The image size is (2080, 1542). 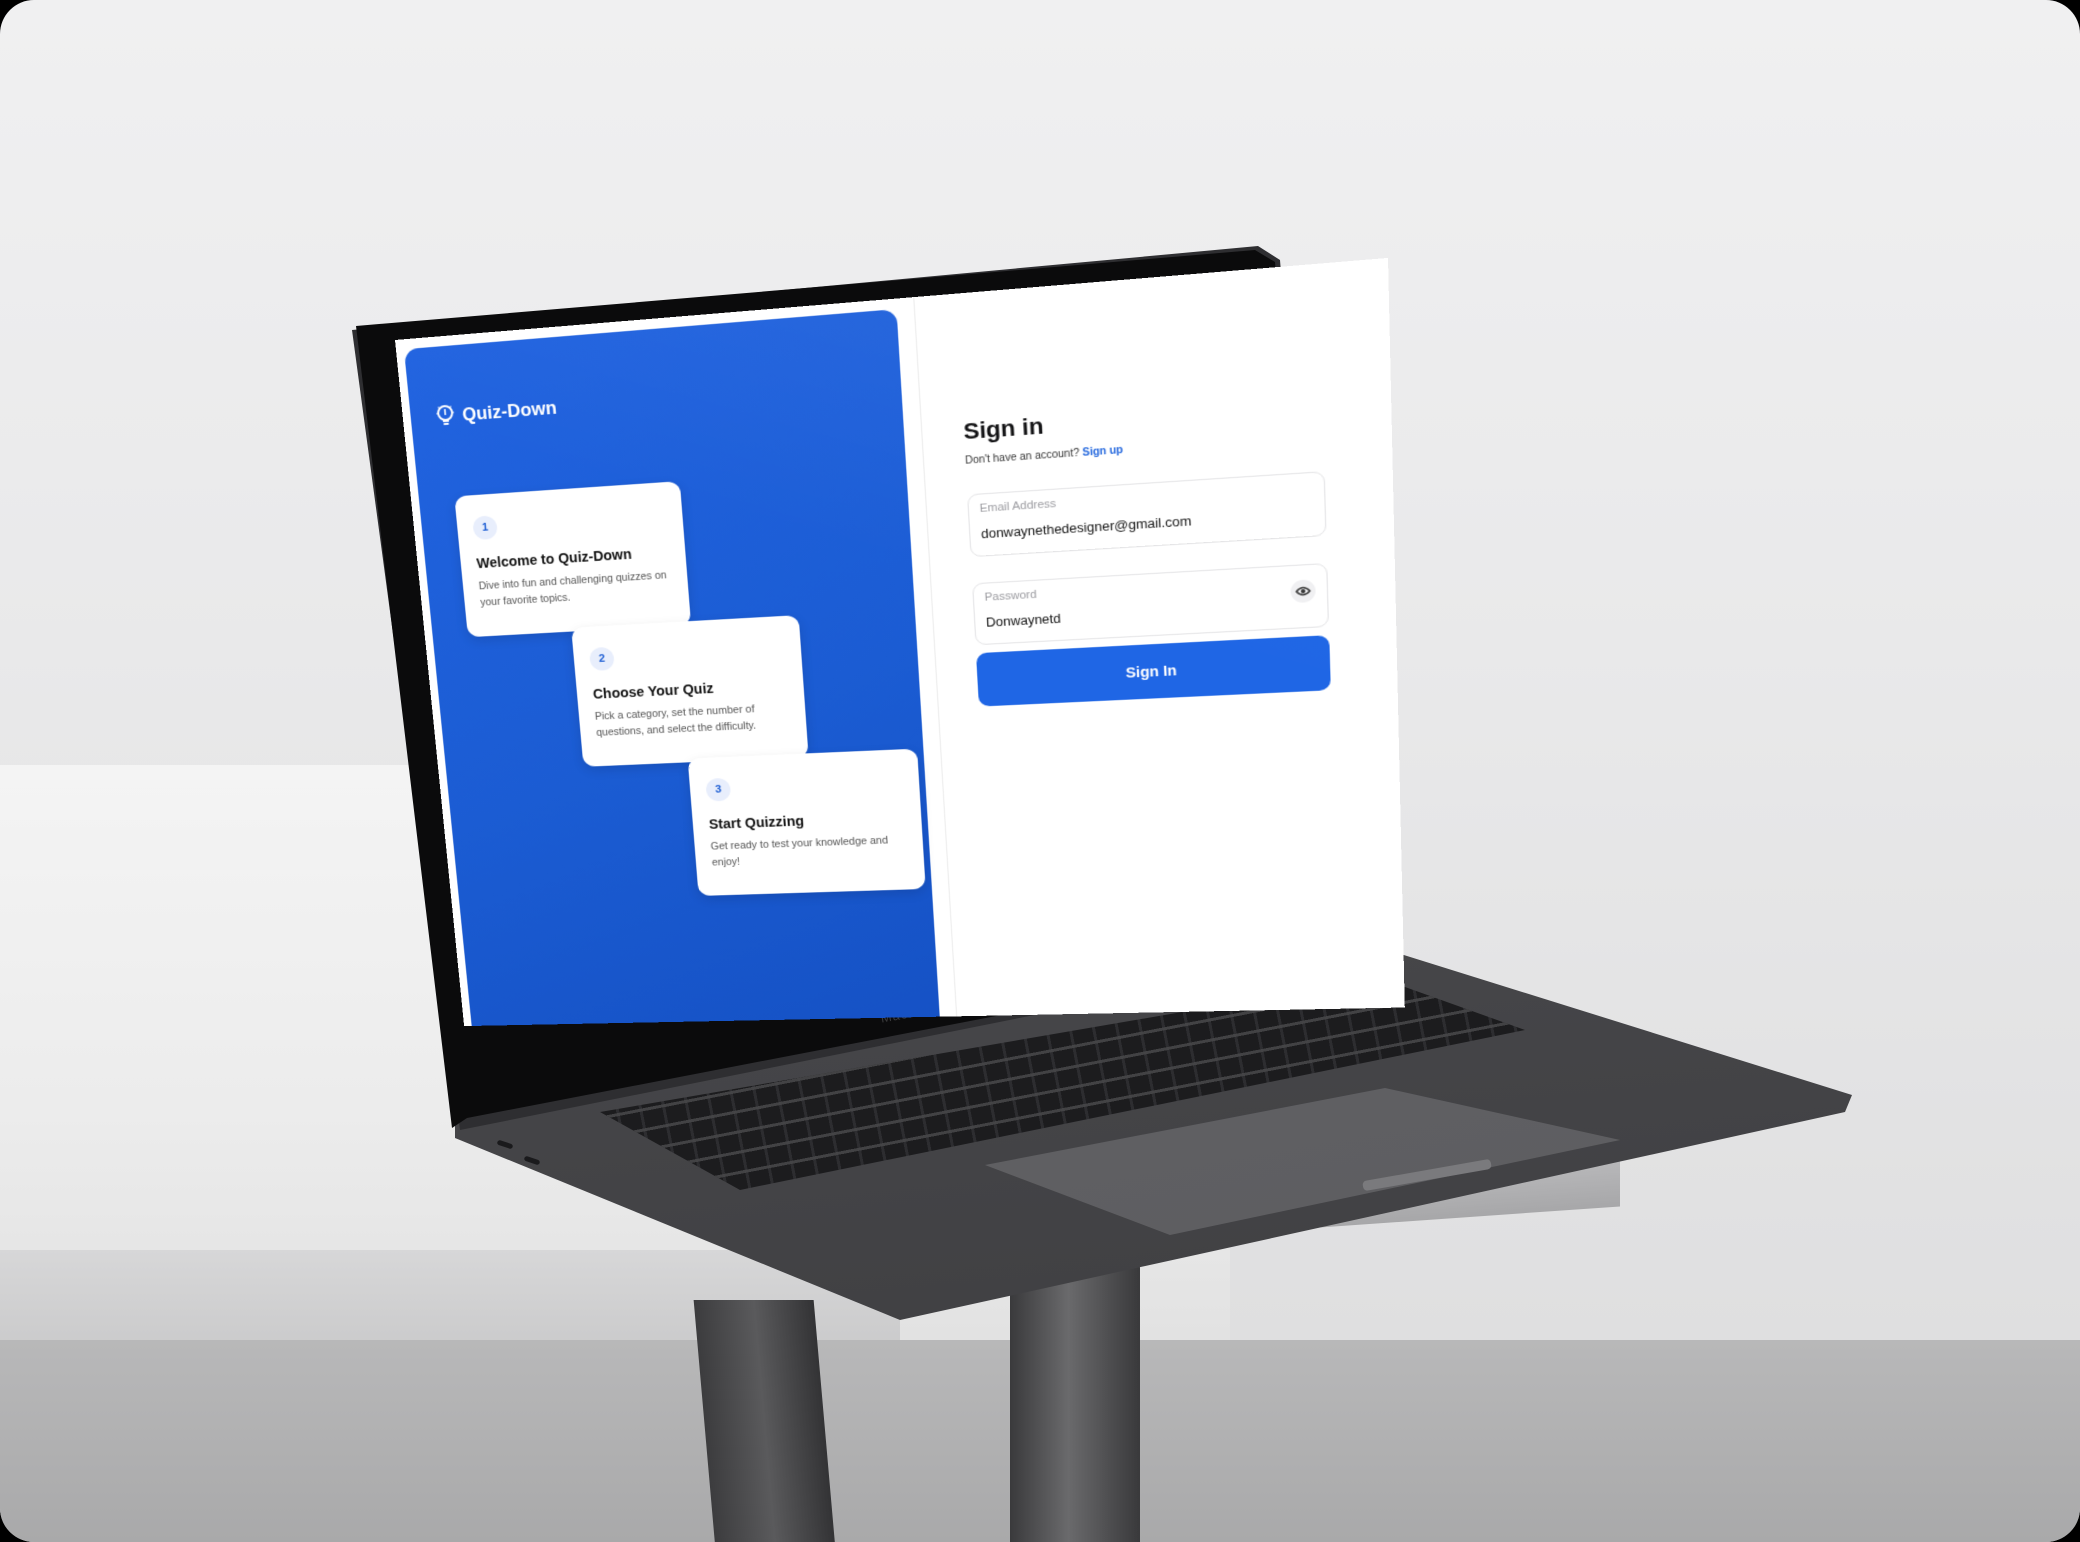 What do you see at coordinates (601, 659) in the screenshot?
I see `step-number: 2` at bounding box center [601, 659].